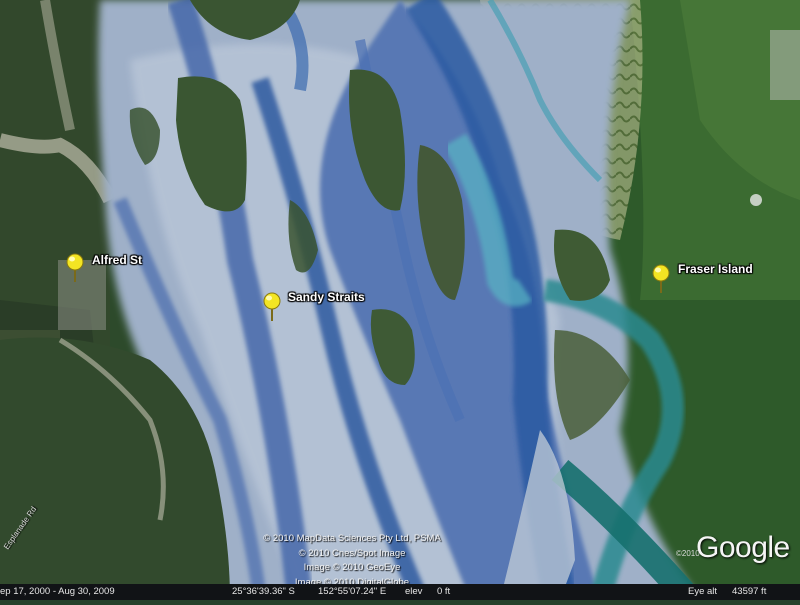 The height and width of the screenshot is (605, 800). I want to click on placemark-label-sandy-straits: Sandy Straits, so click(326, 297).